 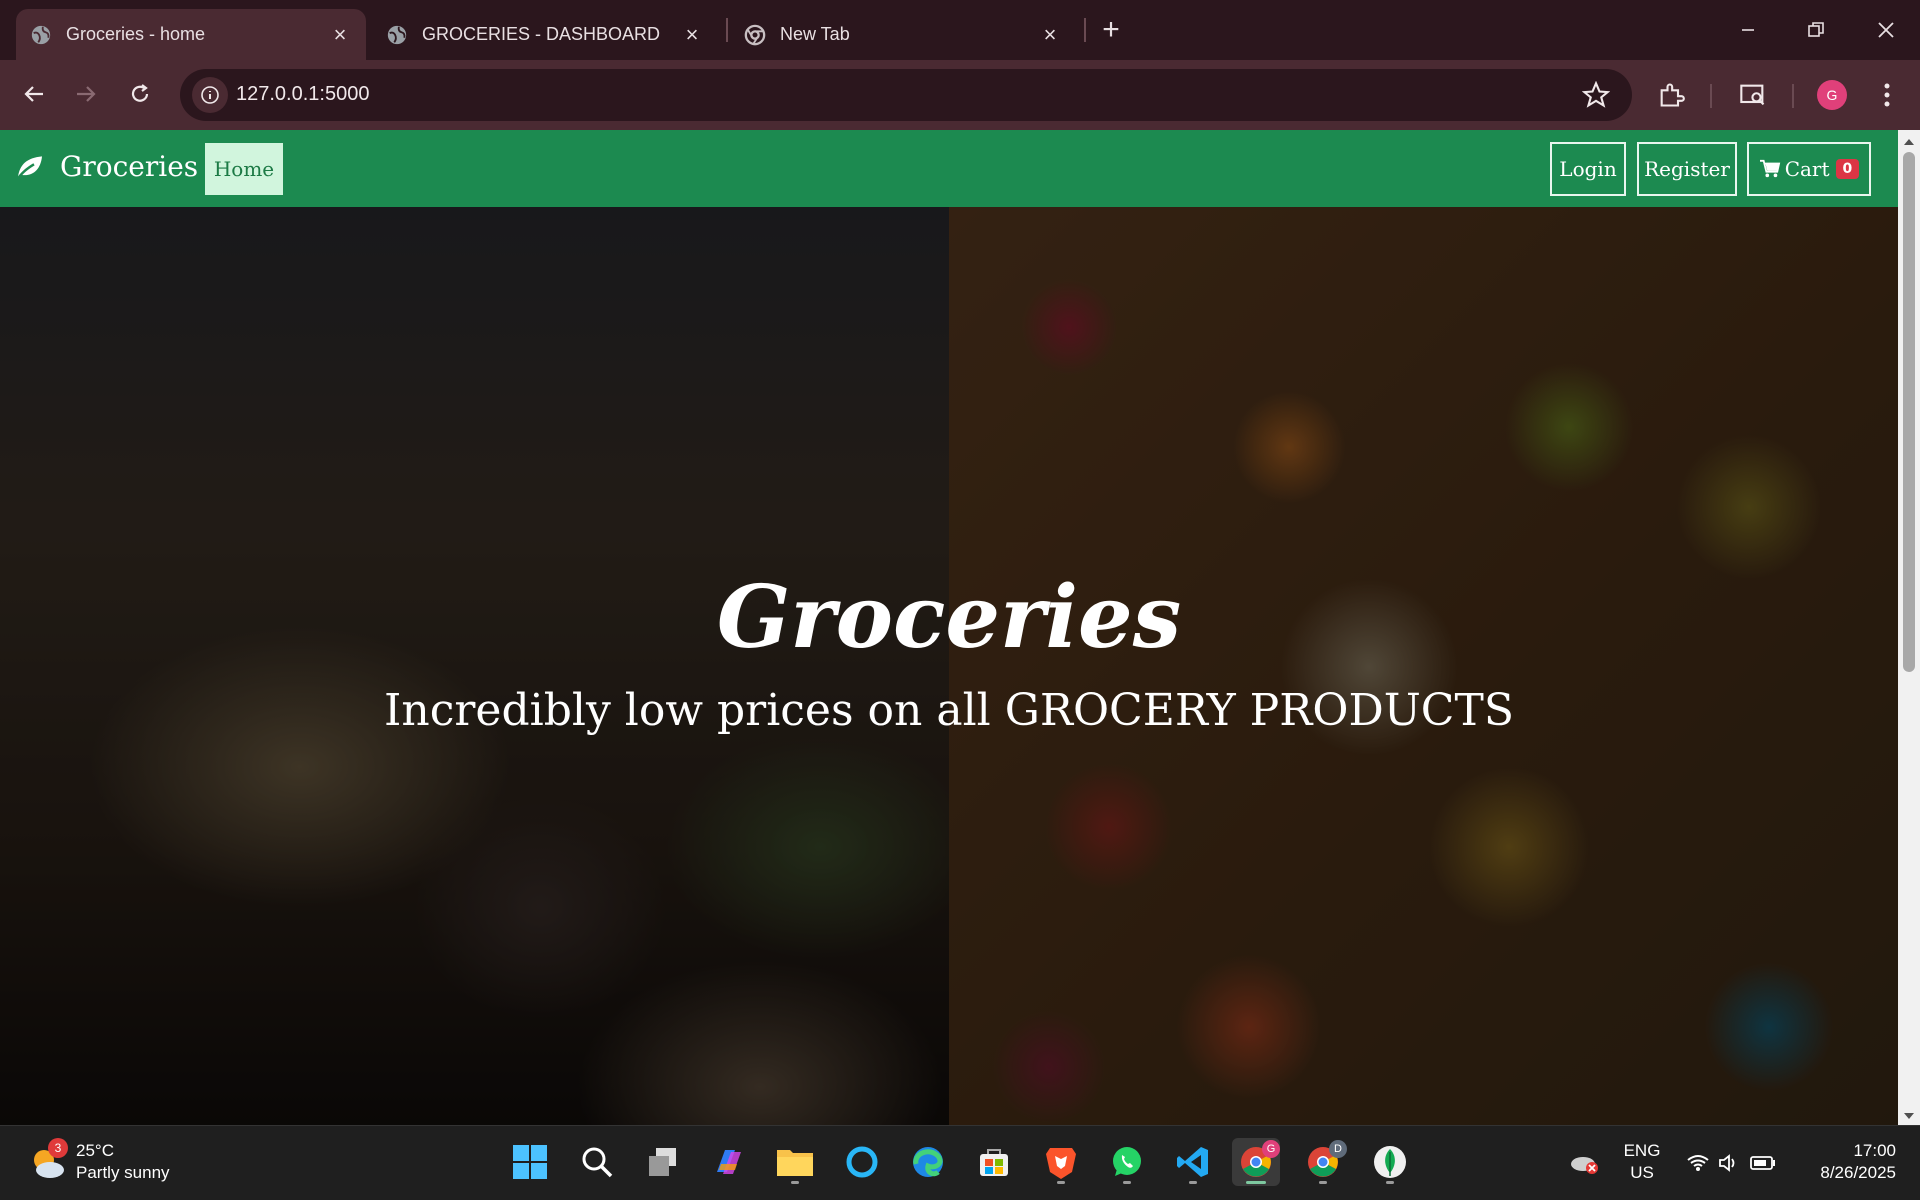 I want to click on scrollbar-thumb, so click(x=1909, y=412).